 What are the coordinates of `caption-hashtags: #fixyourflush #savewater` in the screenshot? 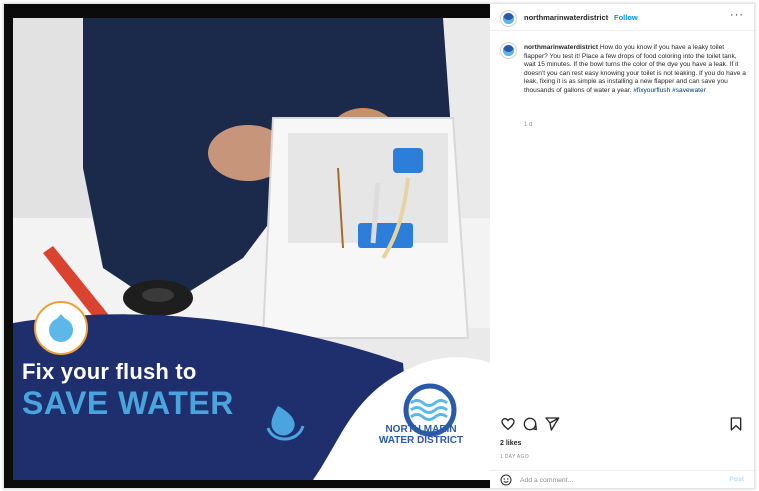 It's located at (669, 90).